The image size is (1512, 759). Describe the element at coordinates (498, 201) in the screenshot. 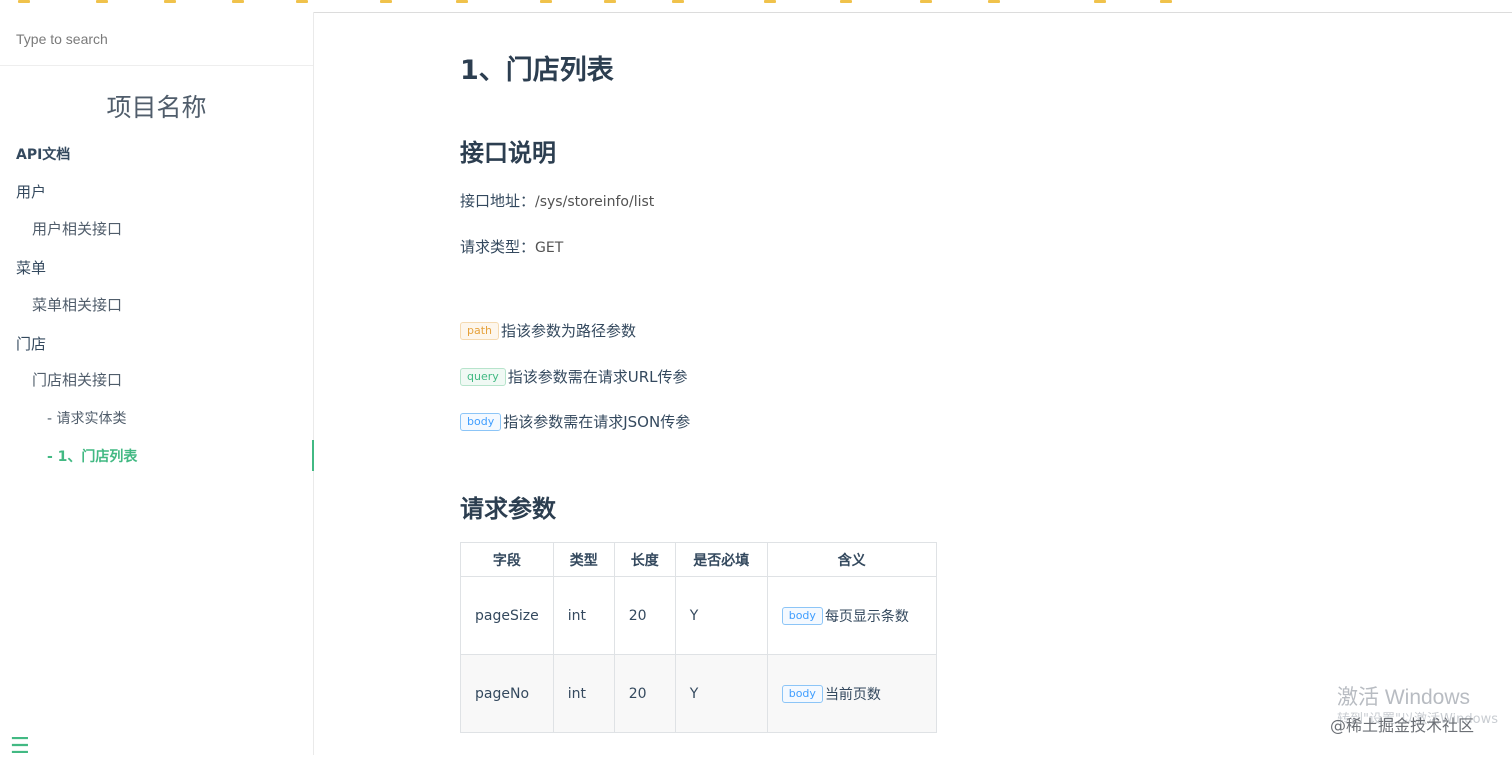

I see `address-label: 接口地址：` at that location.